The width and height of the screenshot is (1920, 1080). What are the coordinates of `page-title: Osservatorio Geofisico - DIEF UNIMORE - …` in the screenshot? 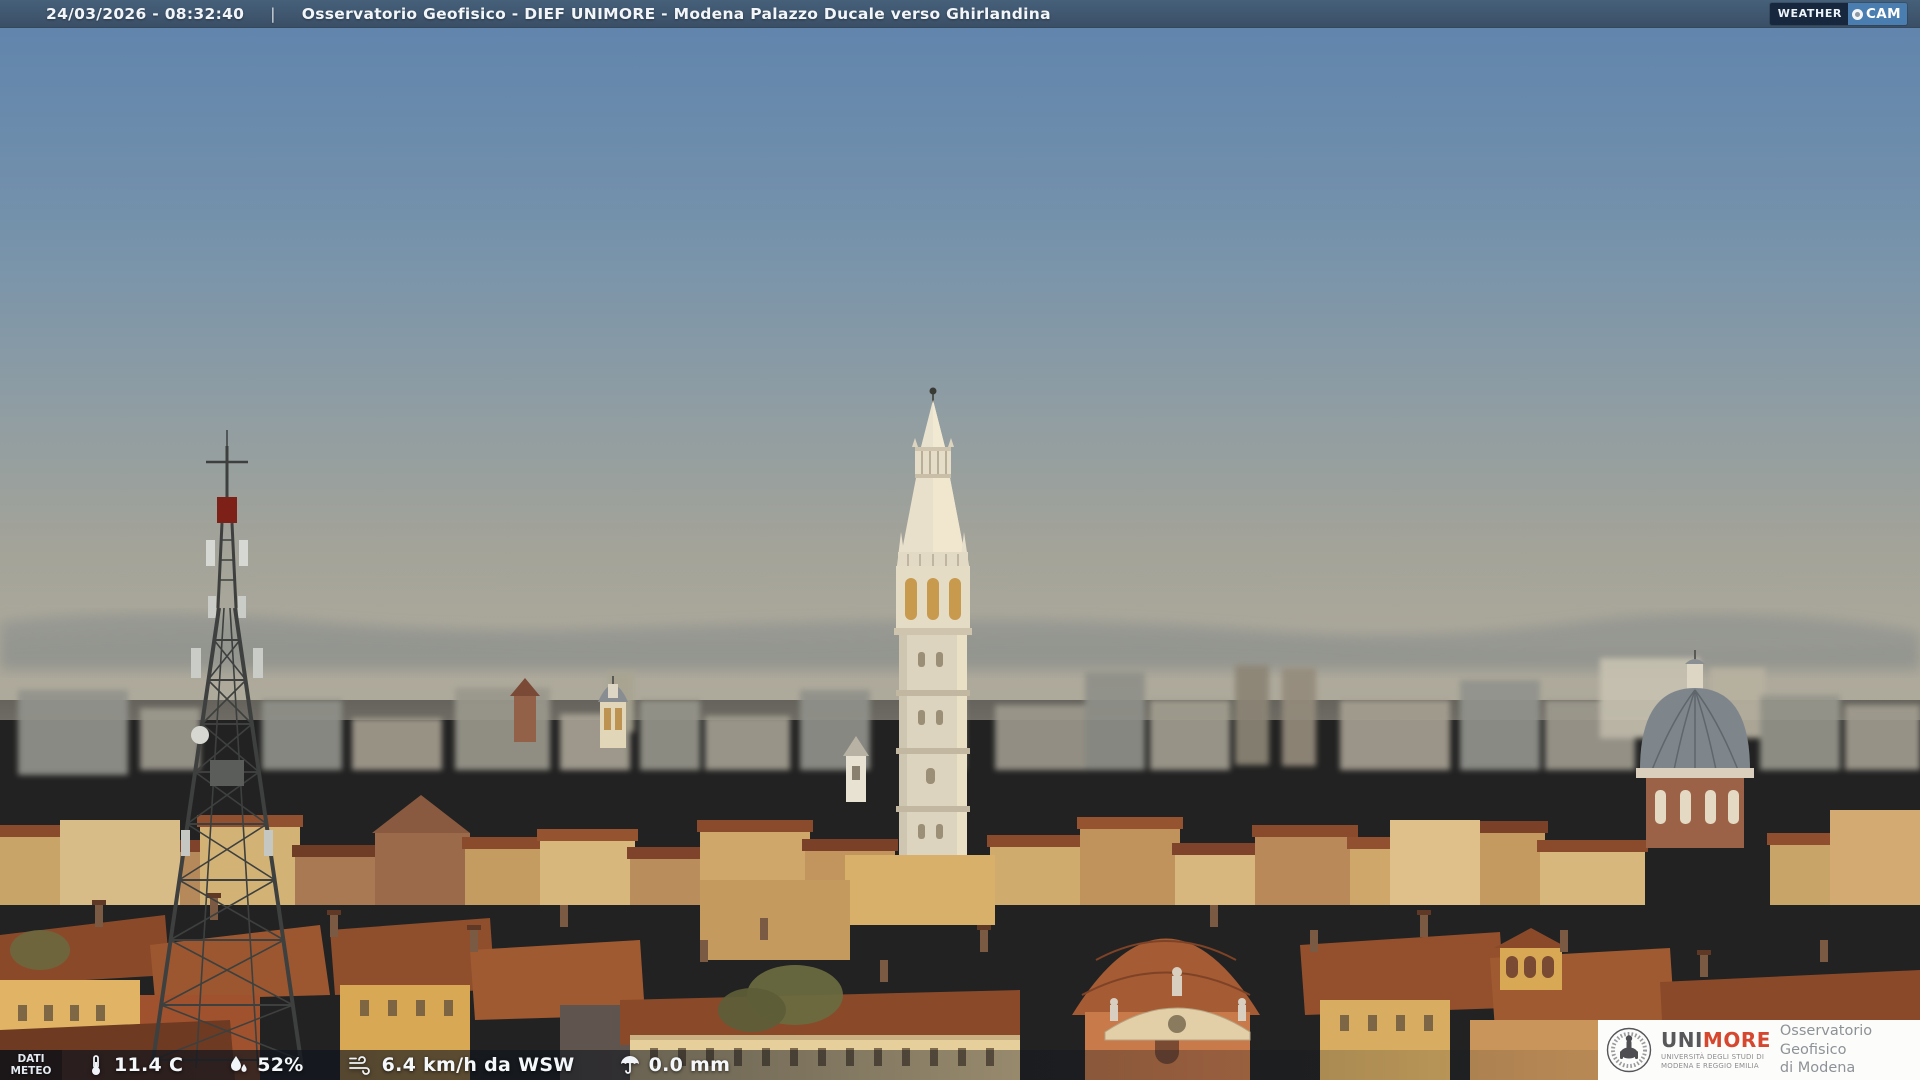 It's located at (676, 13).